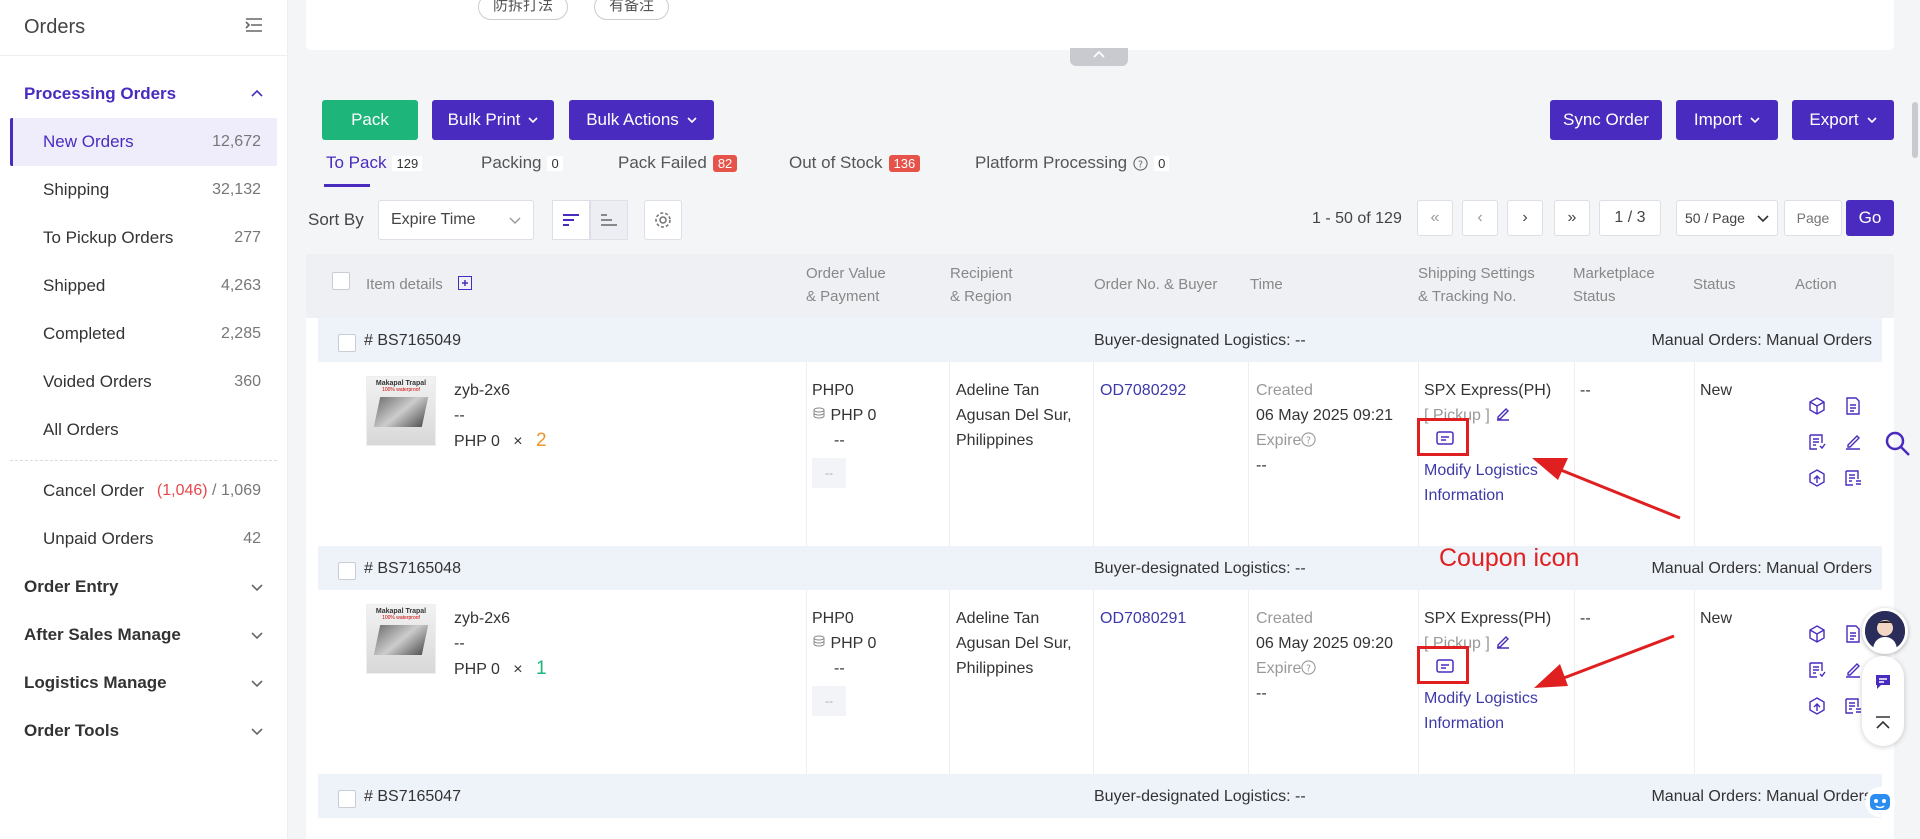 The height and width of the screenshot is (839, 1920). I want to click on order-number-link: OD7080292, so click(1143, 390).